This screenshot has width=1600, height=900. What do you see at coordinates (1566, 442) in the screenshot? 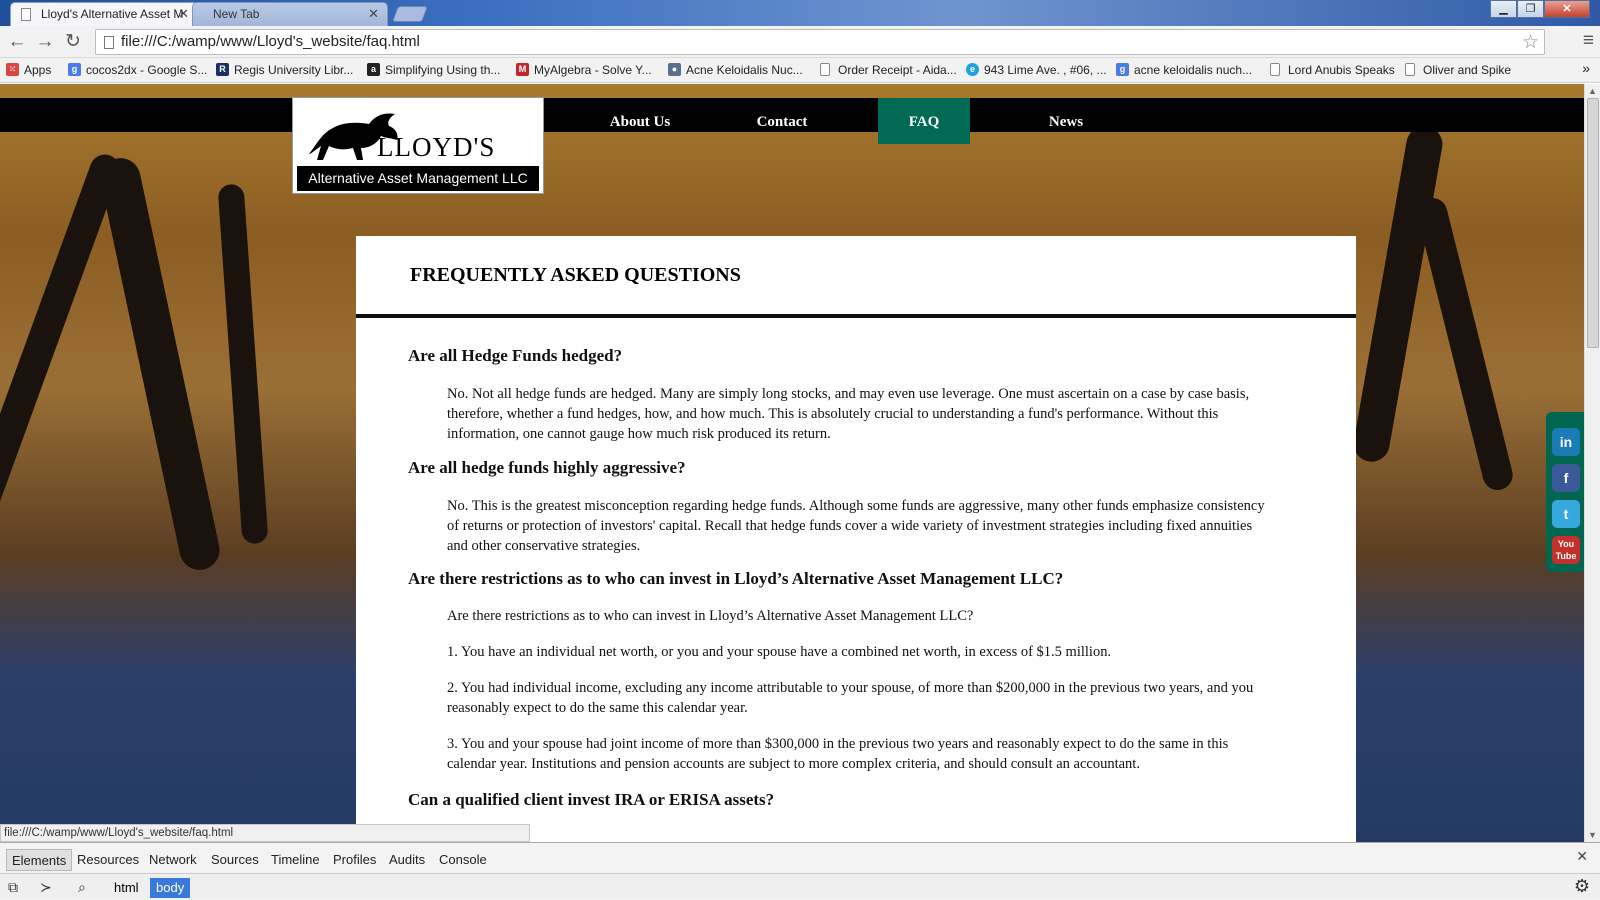
I see `linkedin-icon: in` at bounding box center [1566, 442].